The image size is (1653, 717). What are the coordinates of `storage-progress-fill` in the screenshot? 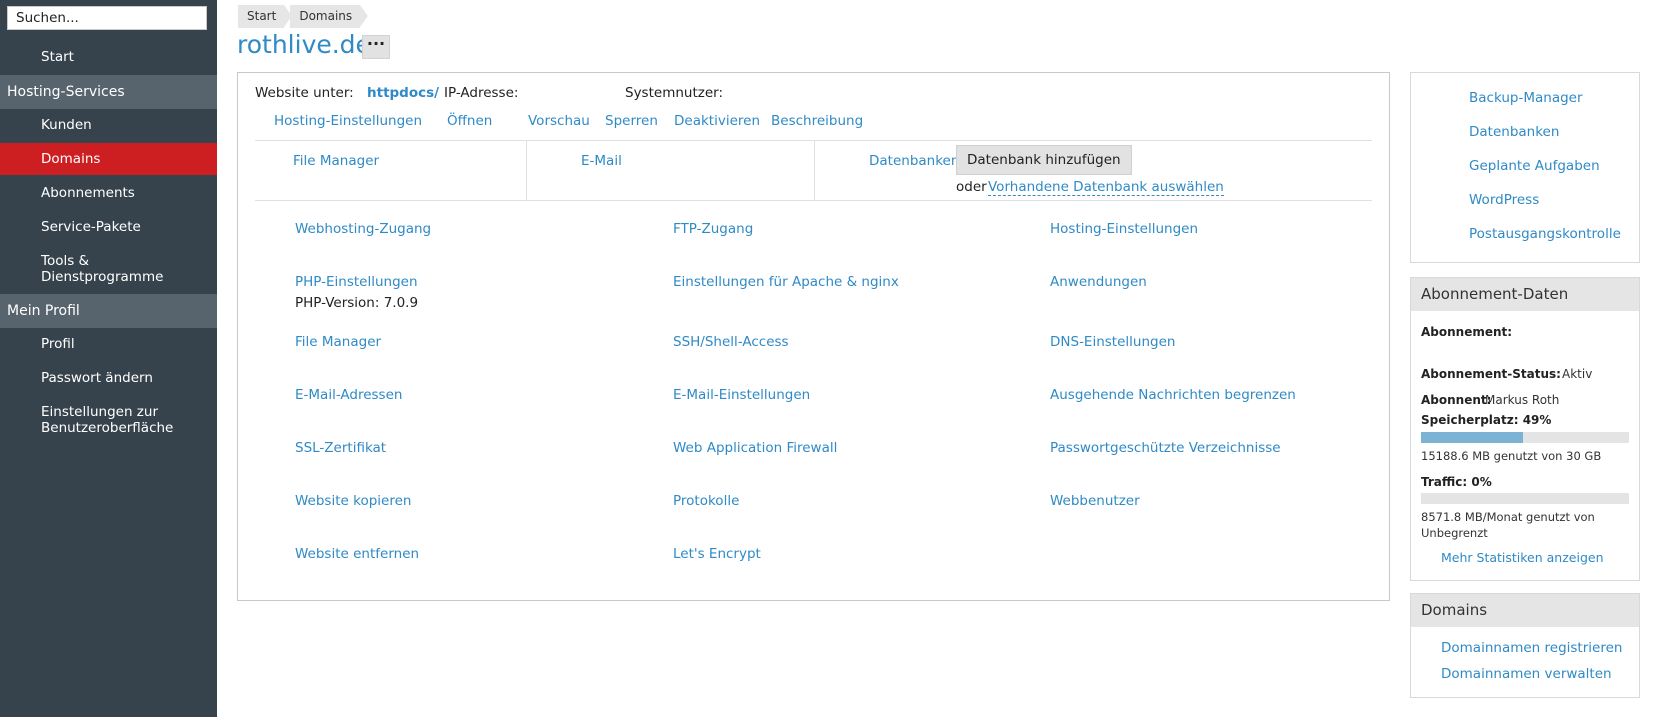 It's located at (1472, 437).